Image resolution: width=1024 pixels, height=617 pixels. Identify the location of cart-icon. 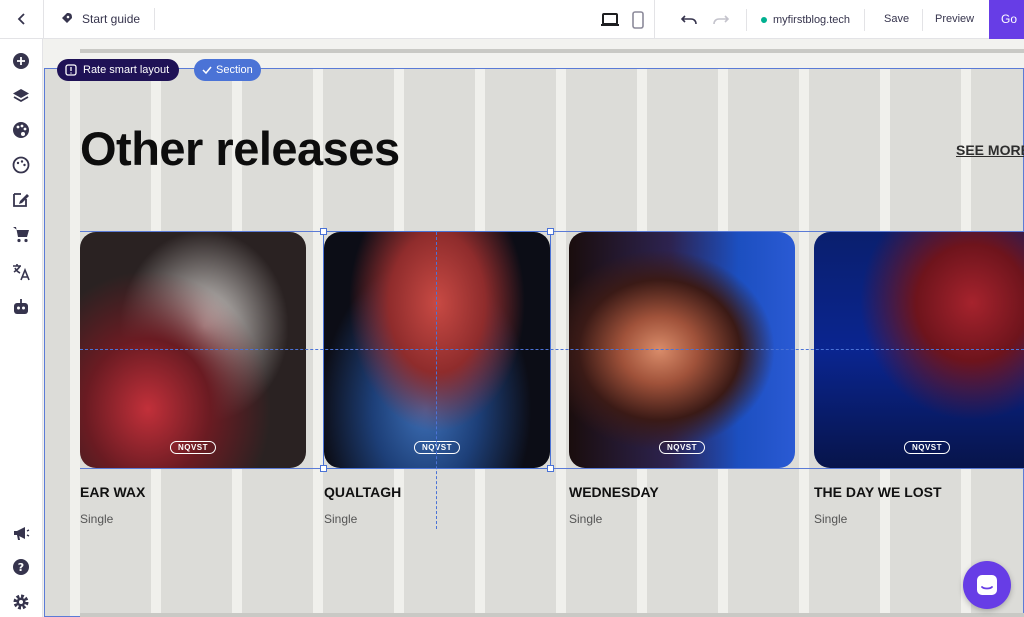
(21, 234).